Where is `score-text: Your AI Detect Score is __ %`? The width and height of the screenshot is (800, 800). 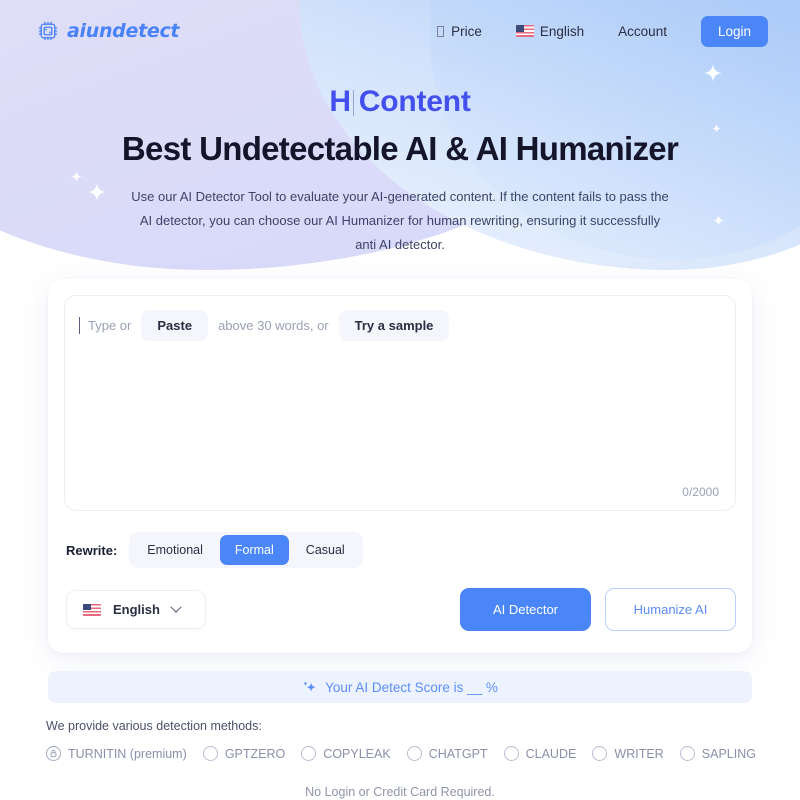
score-text: Your AI Detect Score is __ % is located at coordinates (411, 687).